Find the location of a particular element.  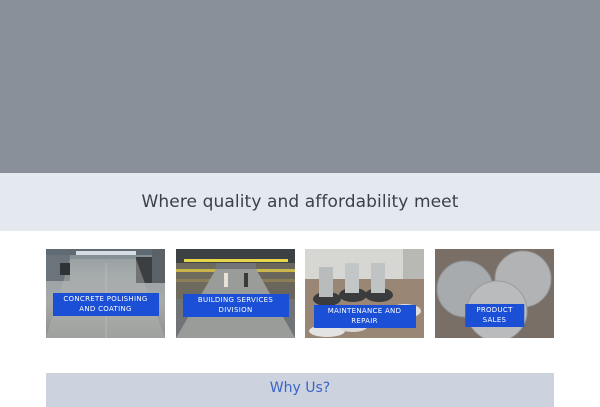

service-tile-product-sales: PRODUCT SALES is located at coordinates (494, 293).